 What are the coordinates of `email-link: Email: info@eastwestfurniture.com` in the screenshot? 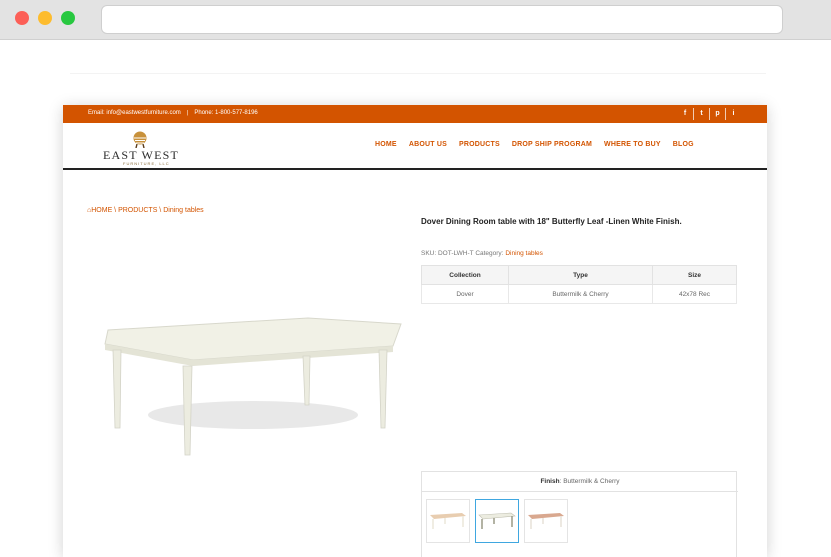 It's located at (134, 113).